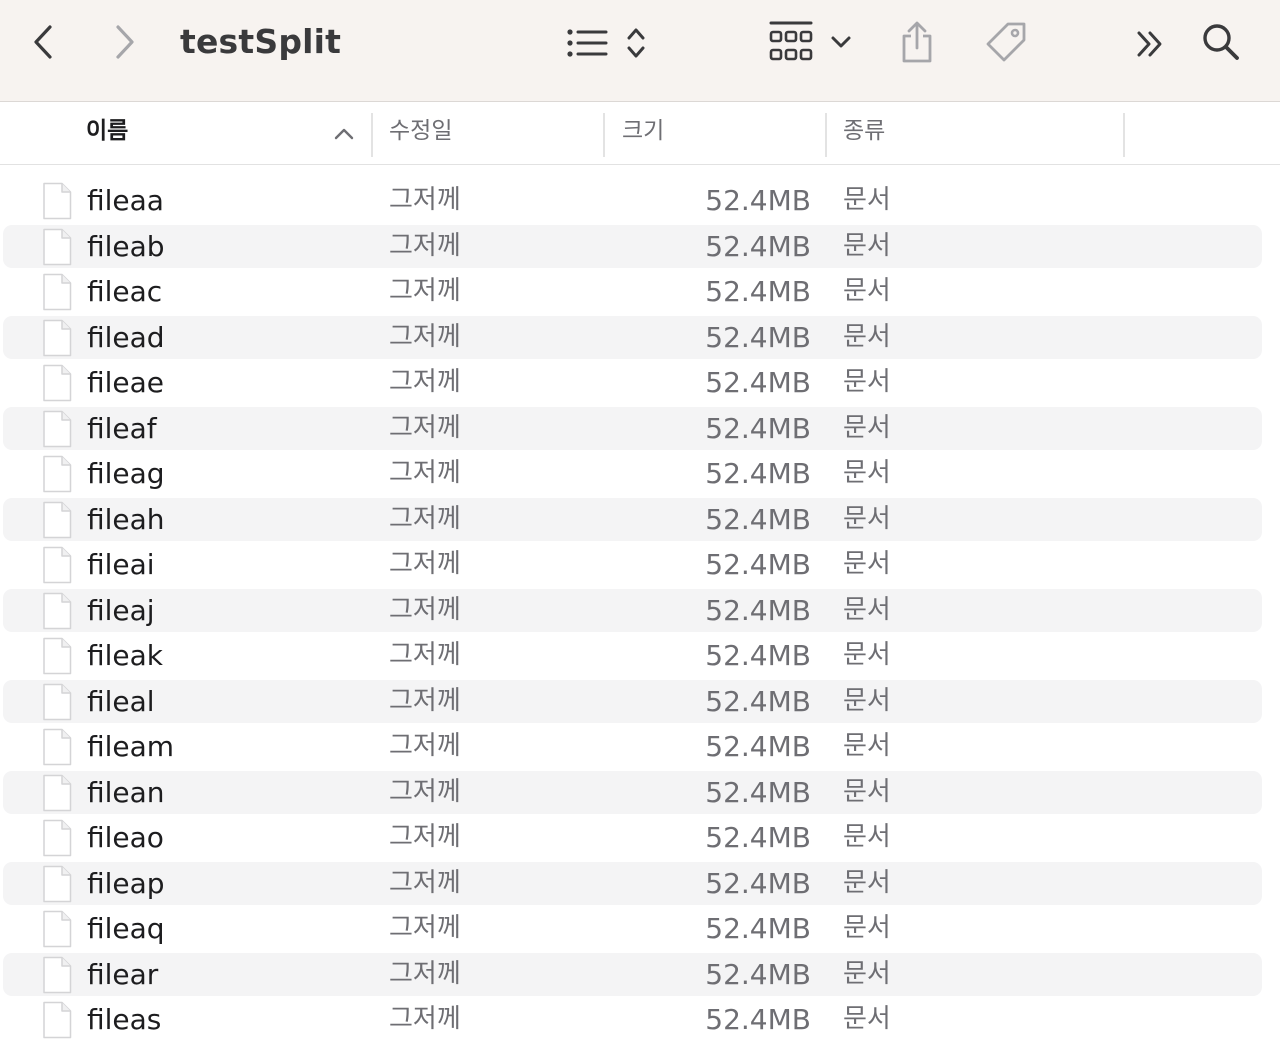  I want to click on column-header: 이름 수정일 크기 종류, so click(640, 134).